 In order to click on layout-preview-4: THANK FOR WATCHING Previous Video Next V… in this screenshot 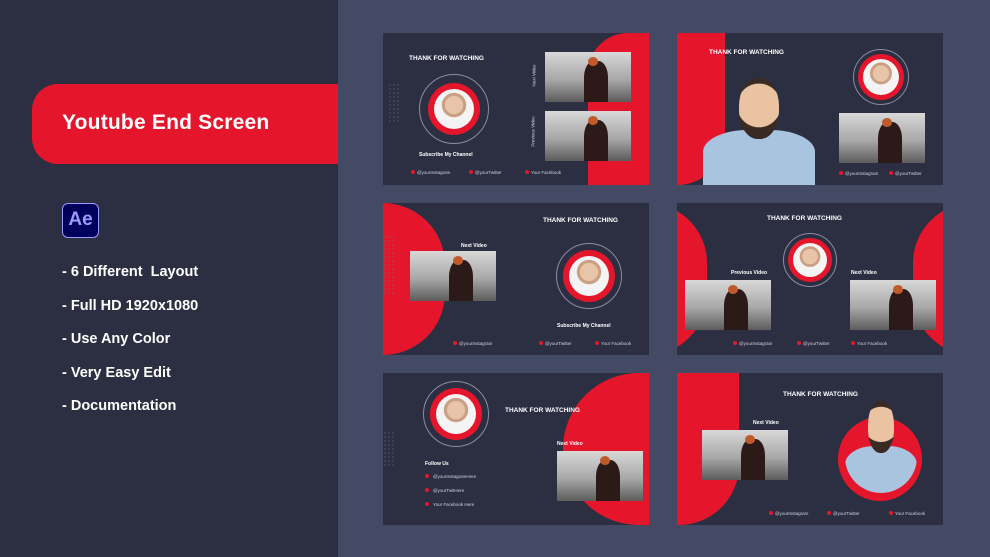, I will do `click(810, 279)`.